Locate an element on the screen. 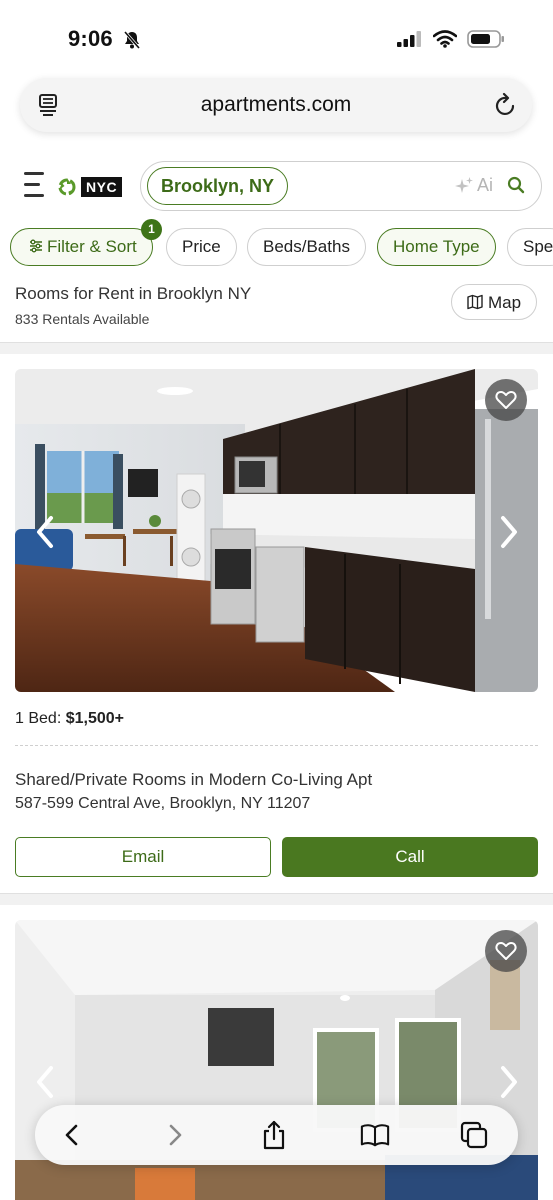 This screenshot has height=1200, width=553. specialties-pill: Spe is located at coordinates (530, 247).